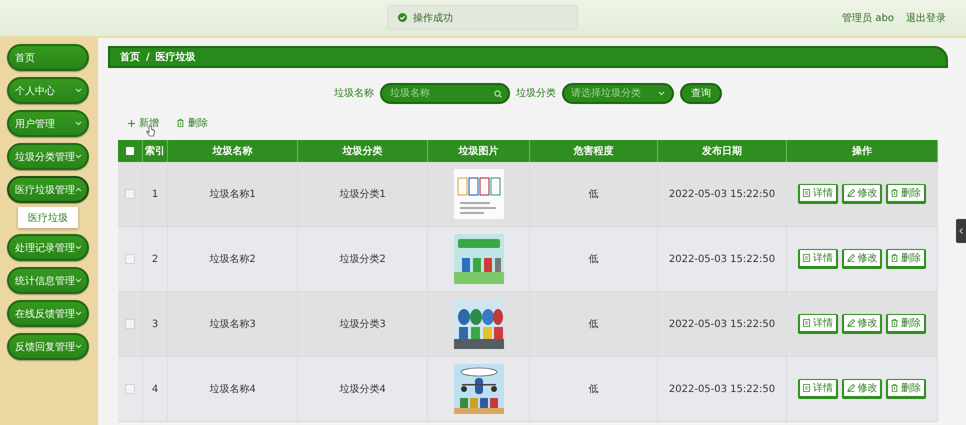 Image resolution: width=966 pixels, height=425 pixels. I want to click on column-header: 危害程度, so click(594, 151).